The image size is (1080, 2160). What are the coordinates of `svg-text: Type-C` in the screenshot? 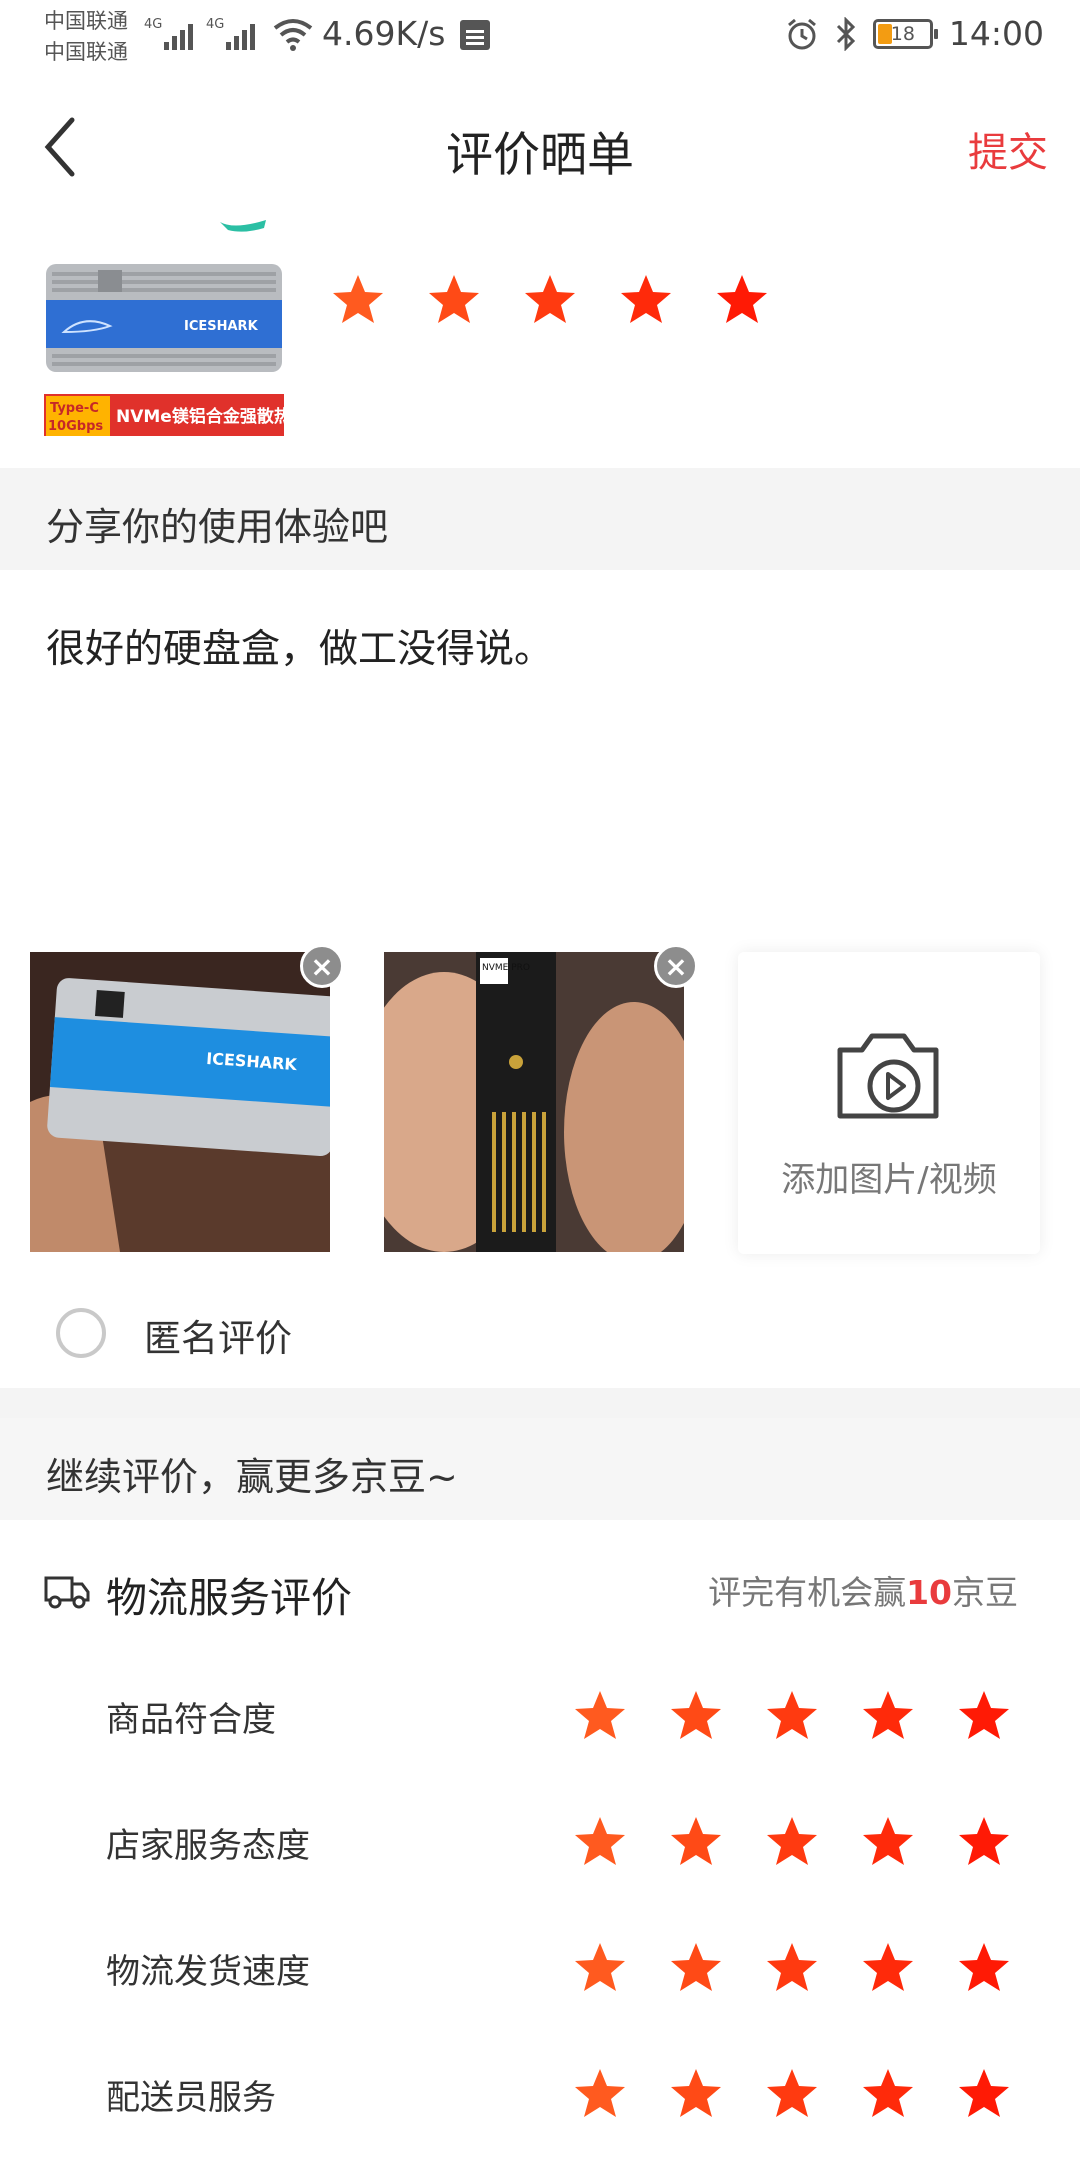 It's located at (74, 408).